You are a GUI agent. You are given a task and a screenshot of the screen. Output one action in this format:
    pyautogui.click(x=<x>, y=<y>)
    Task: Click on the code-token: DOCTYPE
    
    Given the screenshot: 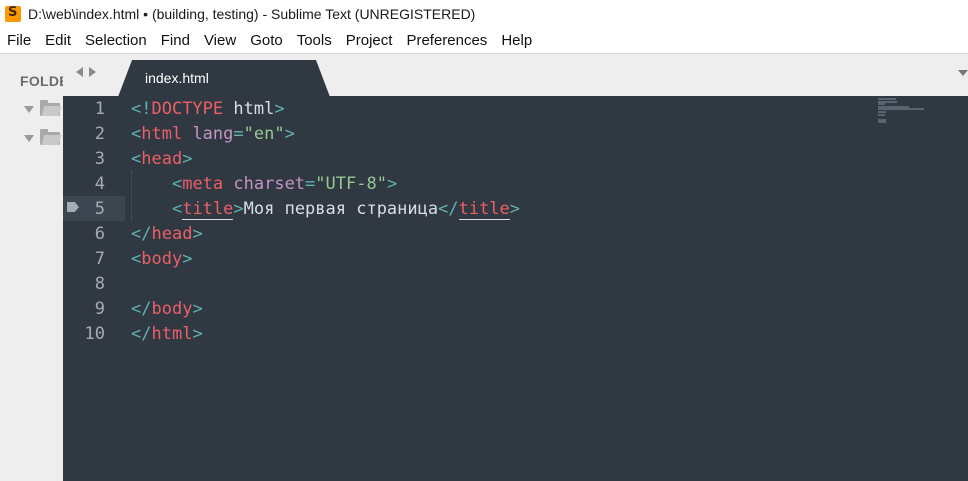 What is the action you would take?
    pyautogui.click(x=187, y=109)
    